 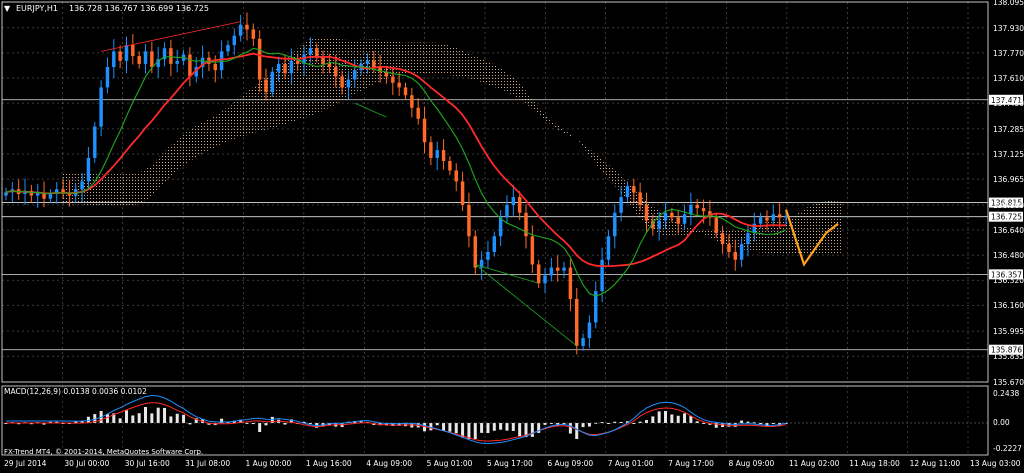 What do you see at coordinates (1008, 205) in the screenshot?
I see `price-tick-label: 136.800` at bounding box center [1008, 205].